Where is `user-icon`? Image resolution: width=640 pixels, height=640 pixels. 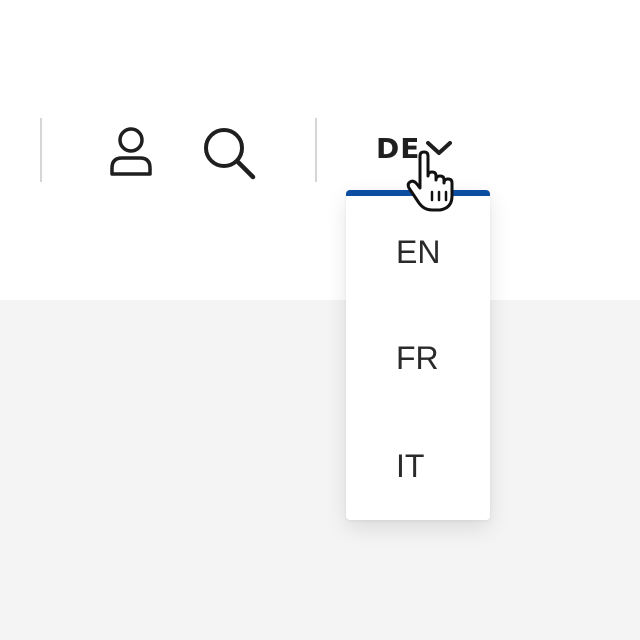
user-icon is located at coordinates (131, 151).